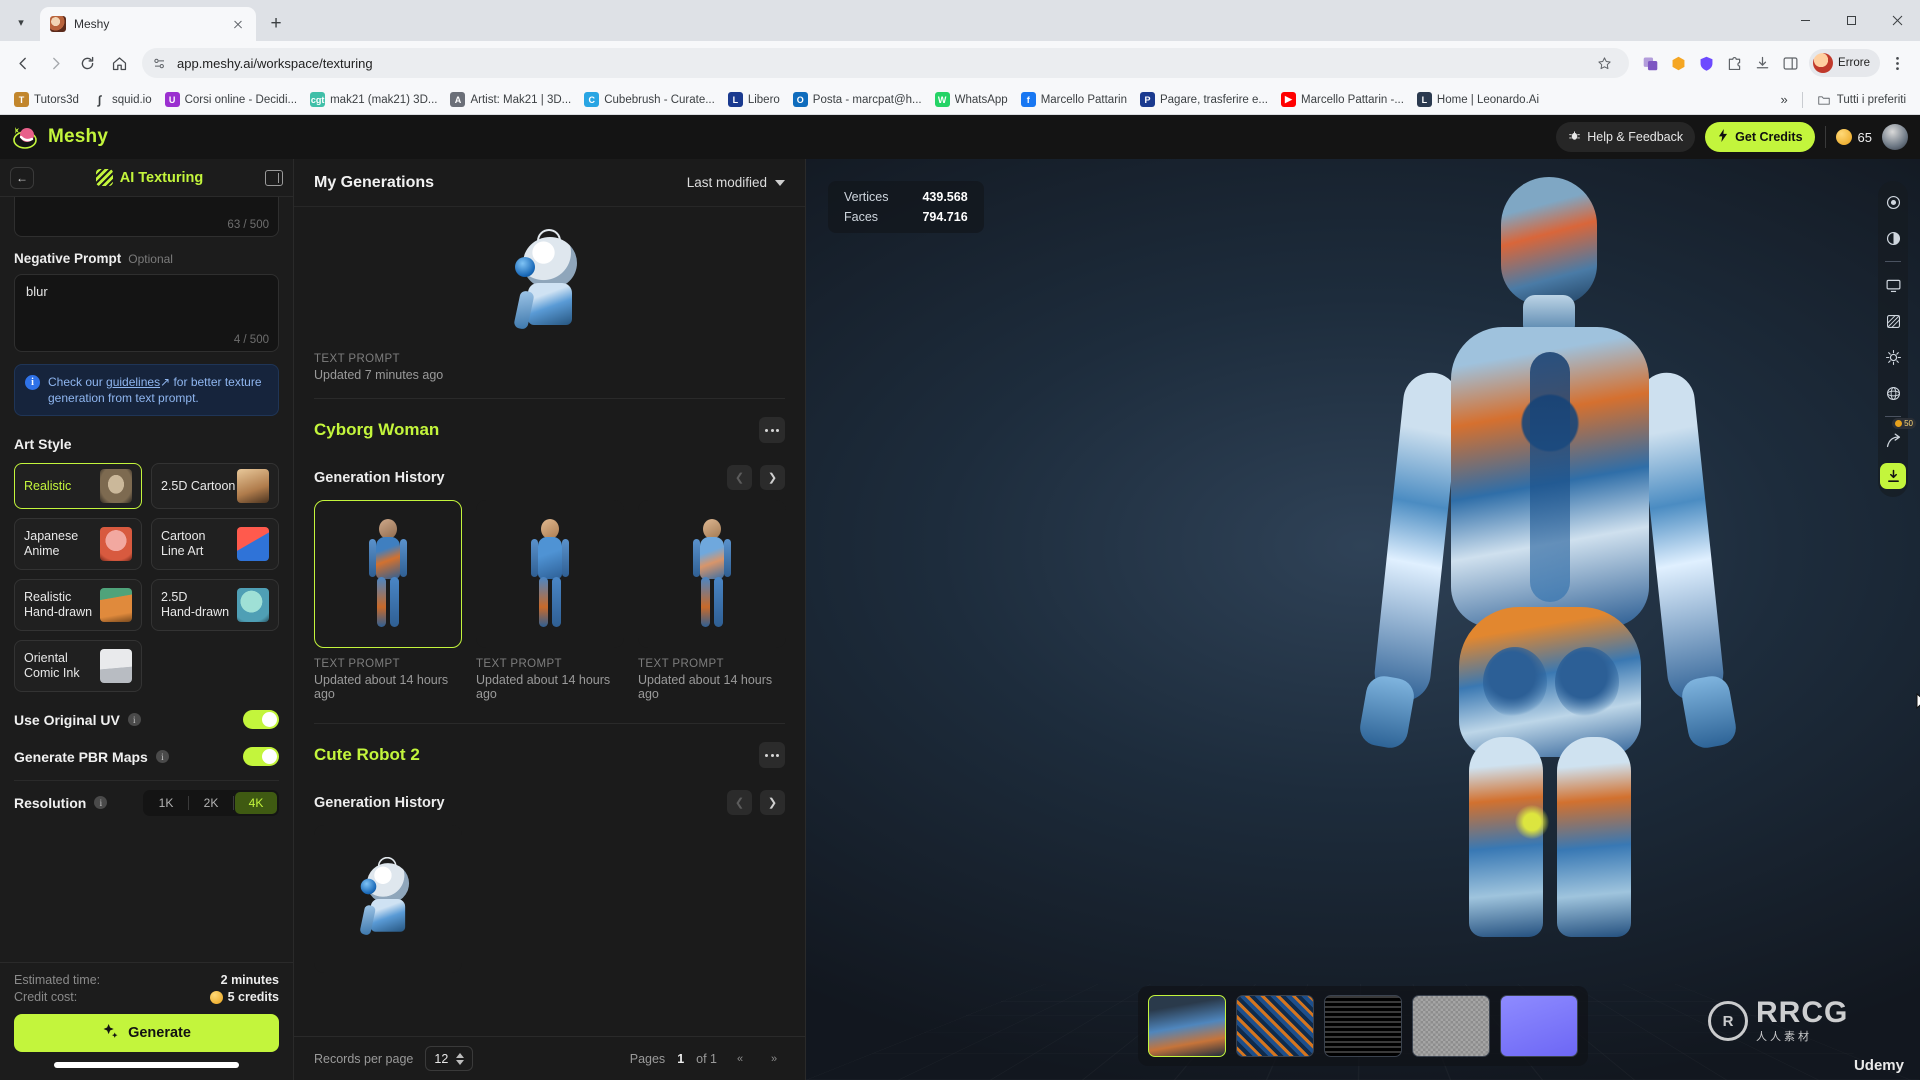 The height and width of the screenshot is (1080, 1920). I want to click on records-per-page-select: 12, so click(449, 1058).